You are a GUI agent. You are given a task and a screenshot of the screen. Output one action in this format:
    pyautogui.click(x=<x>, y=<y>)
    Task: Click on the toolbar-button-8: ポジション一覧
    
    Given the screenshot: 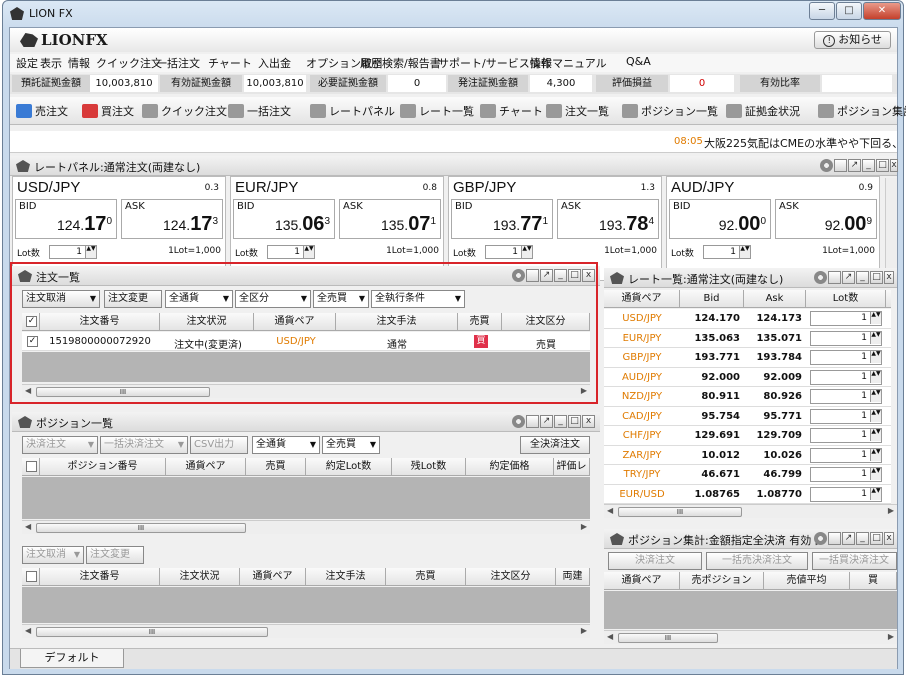 What is the action you would take?
    pyautogui.click(x=670, y=111)
    